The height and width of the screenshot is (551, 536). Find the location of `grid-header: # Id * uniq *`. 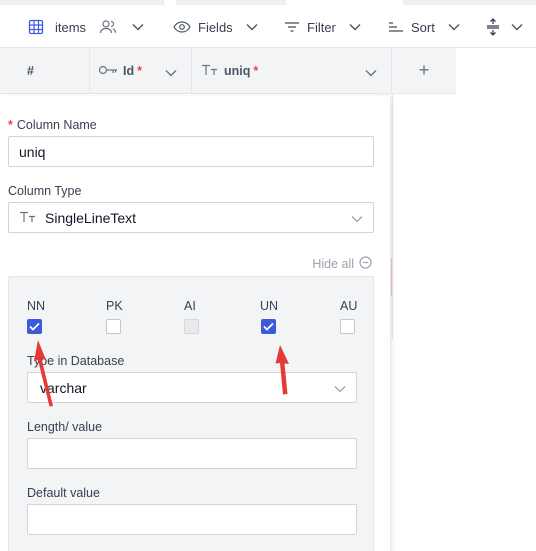

grid-header: # Id * uniq * is located at coordinates (228, 71).